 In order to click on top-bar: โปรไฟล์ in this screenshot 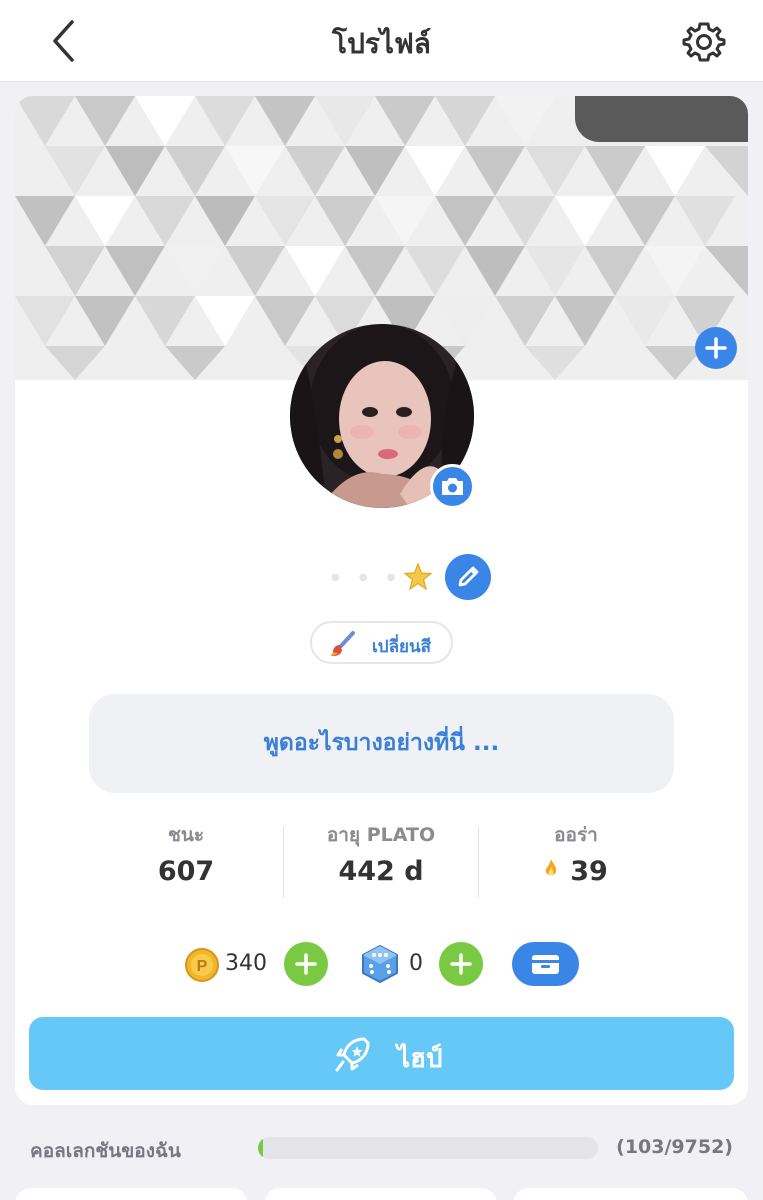, I will do `click(381, 41)`.